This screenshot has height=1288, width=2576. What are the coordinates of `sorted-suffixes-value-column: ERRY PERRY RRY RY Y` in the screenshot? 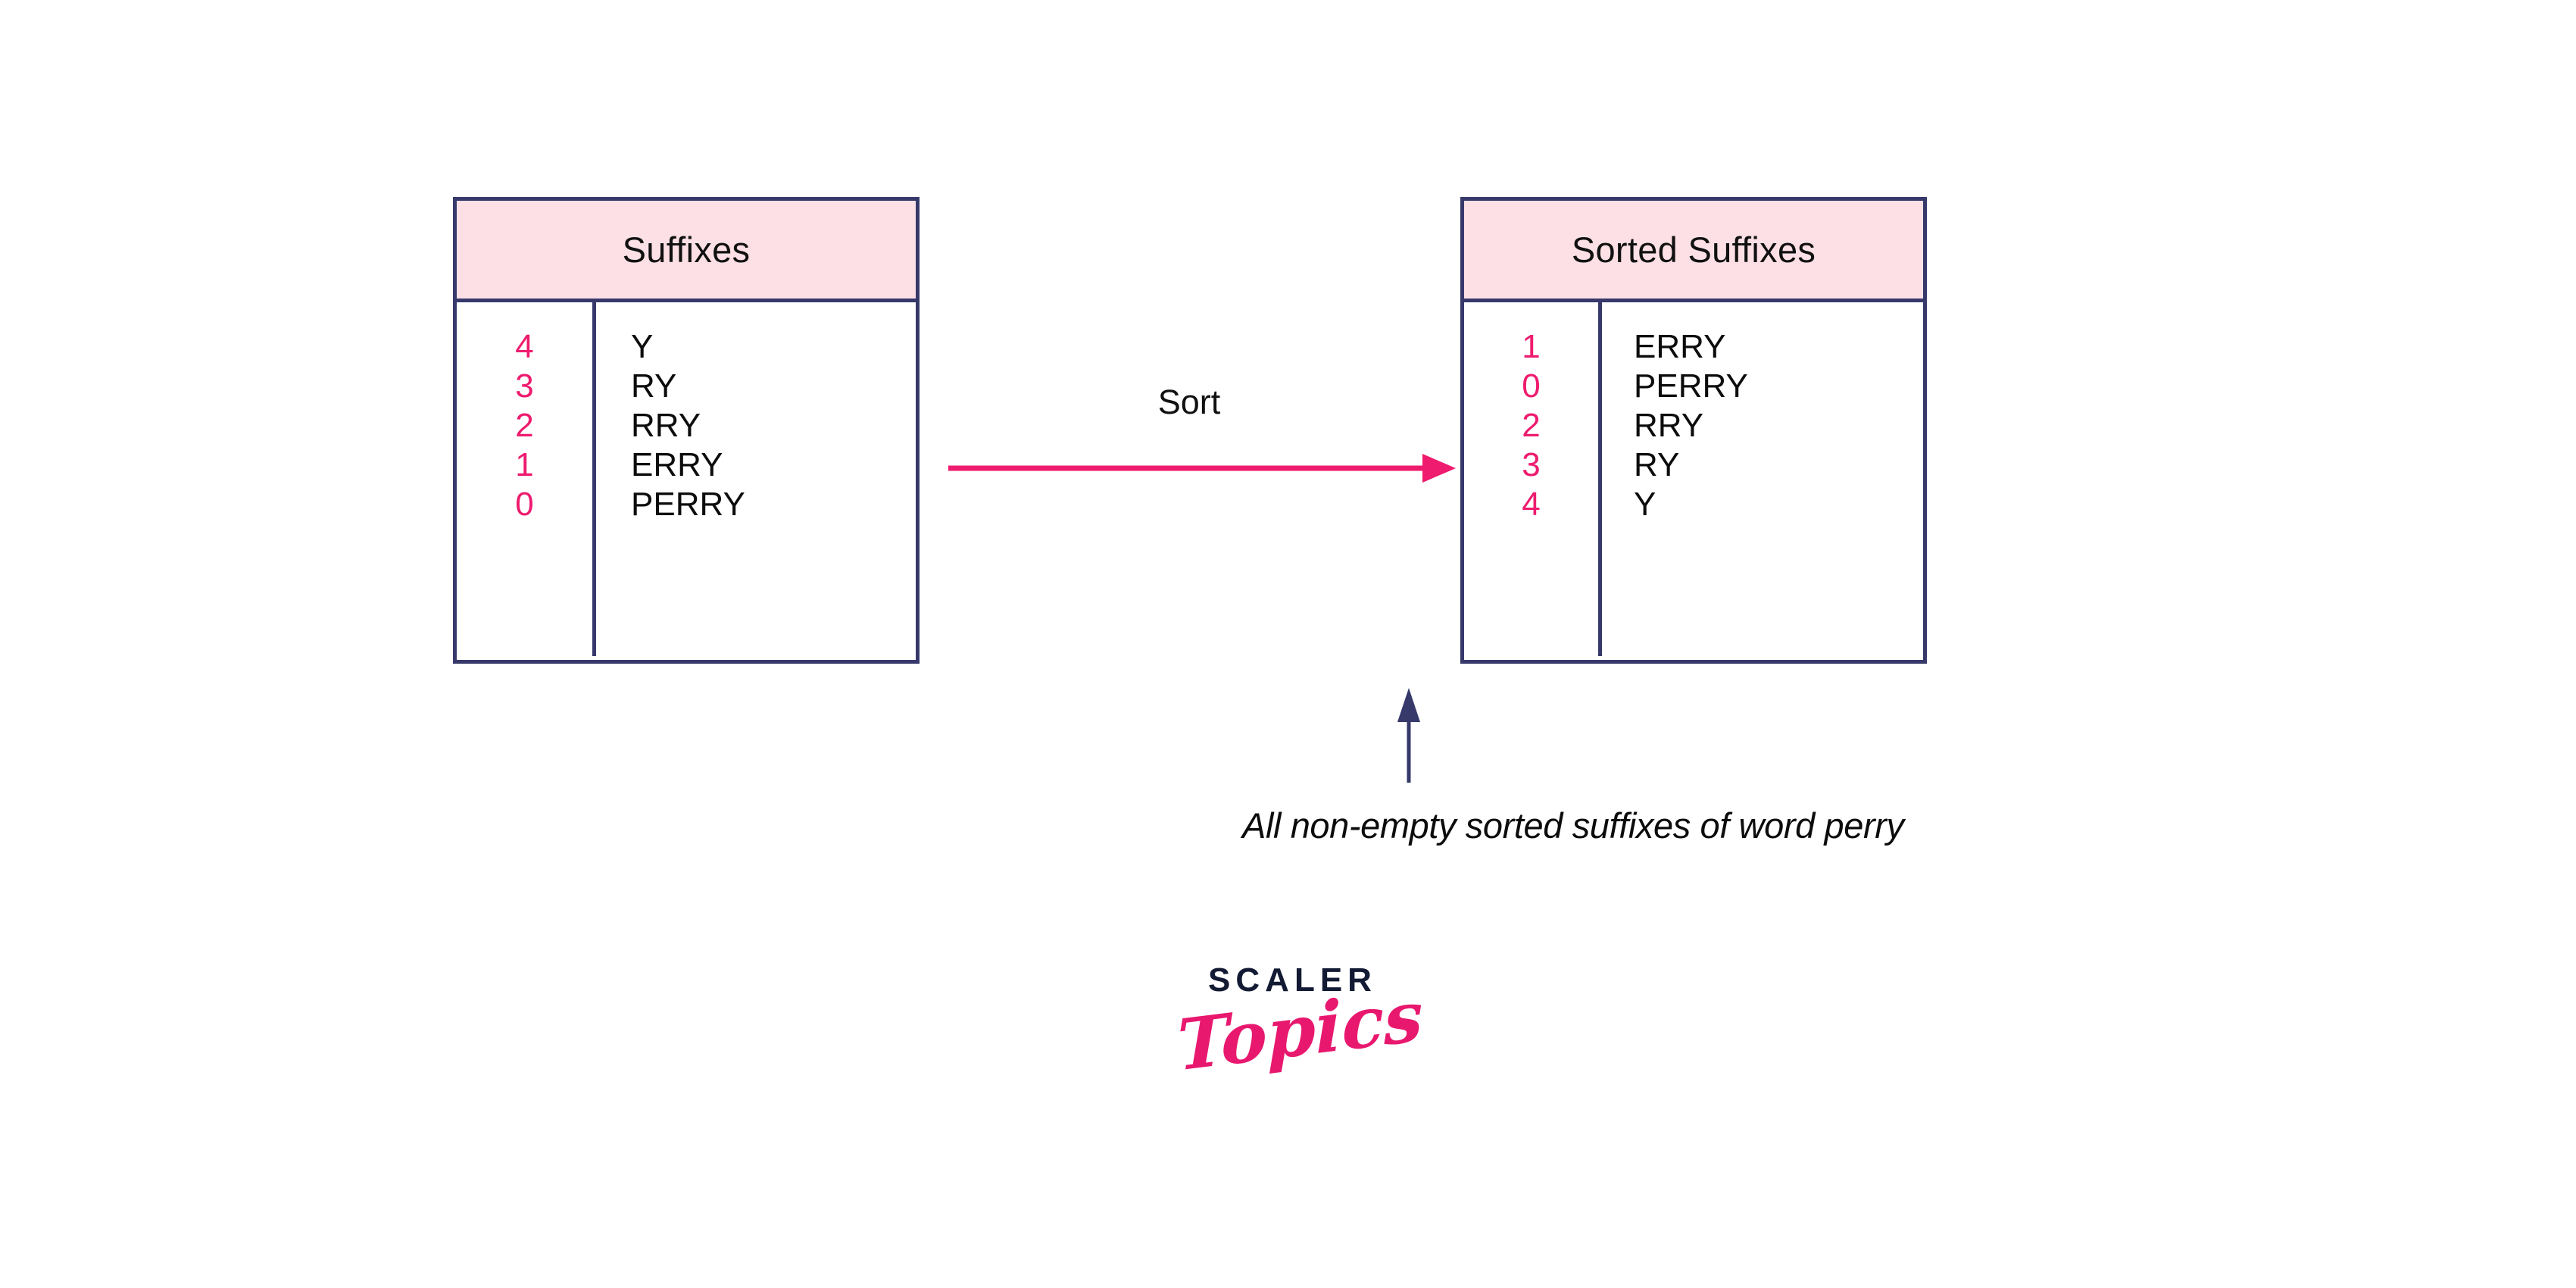 It's located at (1762, 479).